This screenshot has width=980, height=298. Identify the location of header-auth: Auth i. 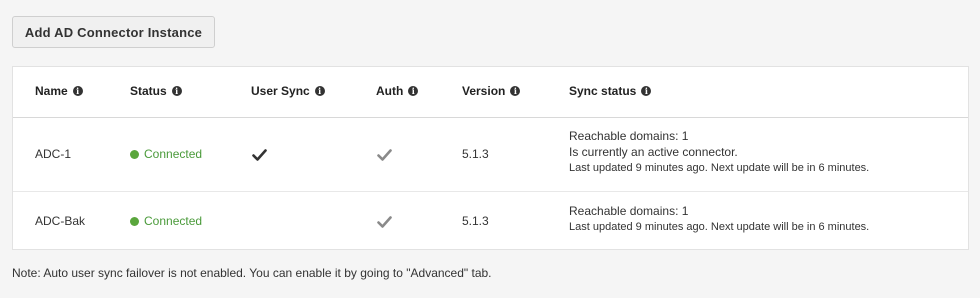
(397, 91).